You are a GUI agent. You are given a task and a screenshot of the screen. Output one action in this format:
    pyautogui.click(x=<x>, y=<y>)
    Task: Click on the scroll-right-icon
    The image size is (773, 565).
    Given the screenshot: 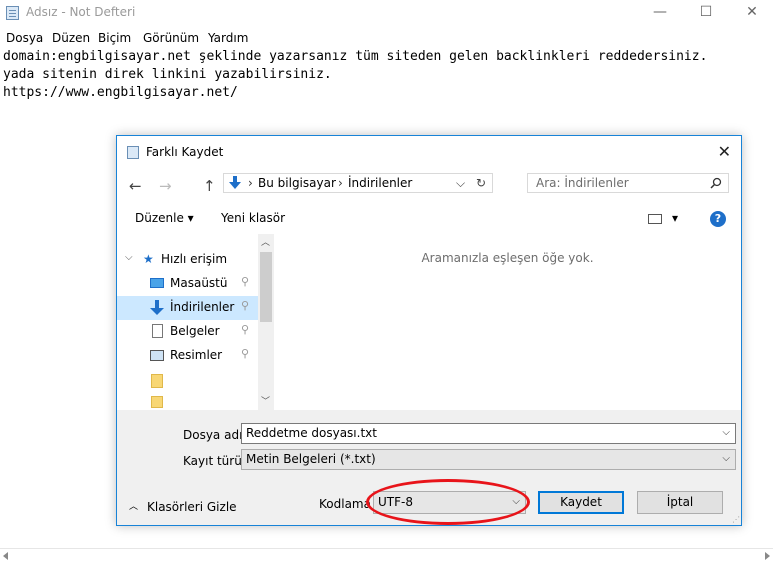 What is the action you would take?
    pyautogui.click(x=767, y=556)
    